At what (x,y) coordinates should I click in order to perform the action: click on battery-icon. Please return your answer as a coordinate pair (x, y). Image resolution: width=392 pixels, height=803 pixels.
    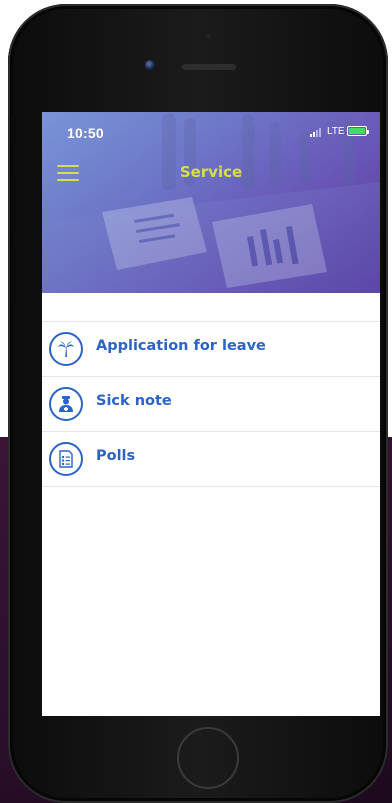
    Looking at the image, I should click on (358, 131).